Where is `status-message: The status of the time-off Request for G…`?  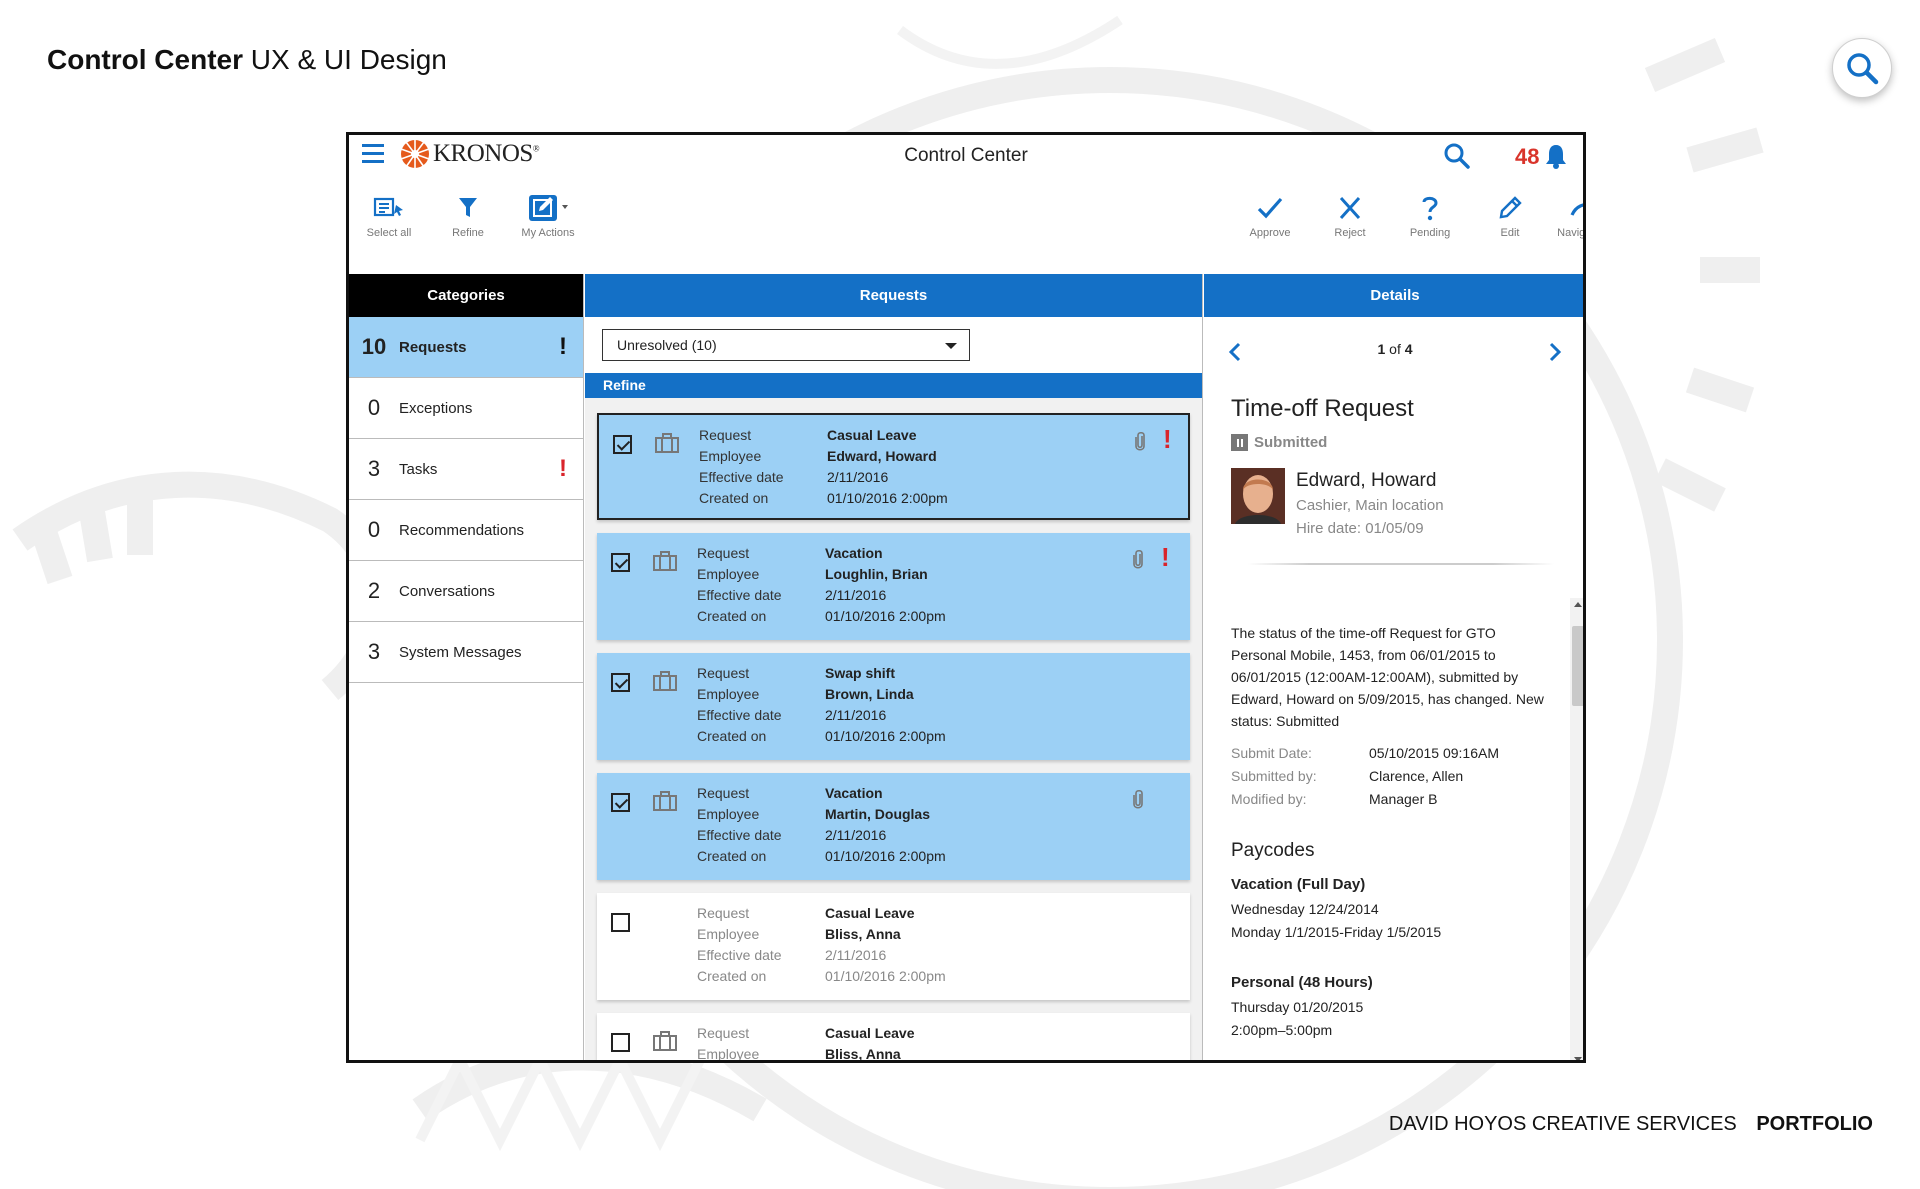 status-message: The status of the time-off Request for G… is located at coordinates (1387, 677).